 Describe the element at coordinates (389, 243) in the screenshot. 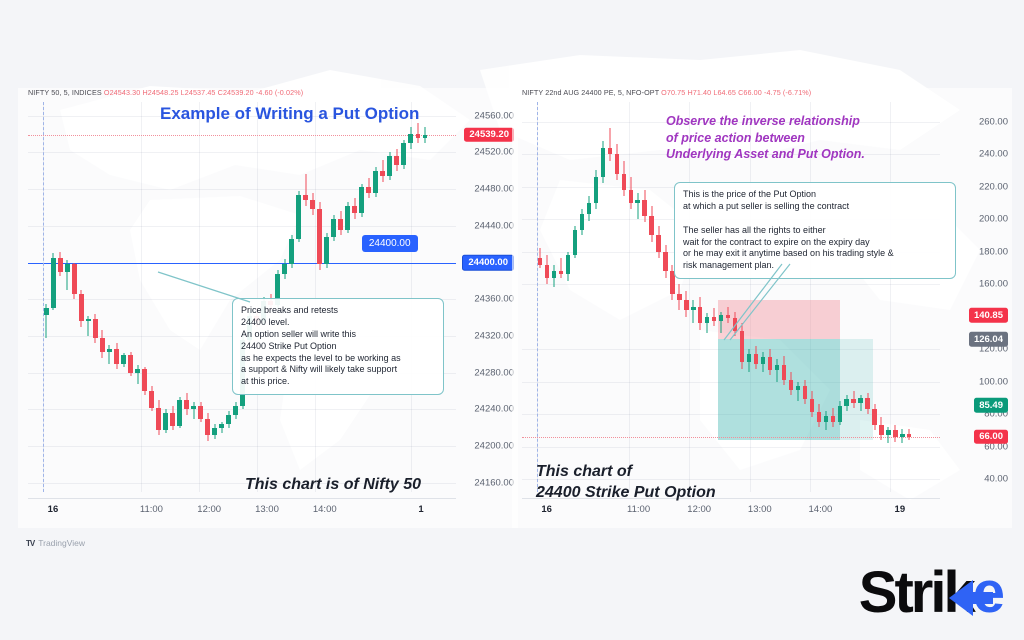

I see `support-line-price-label: 24400.00` at that location.